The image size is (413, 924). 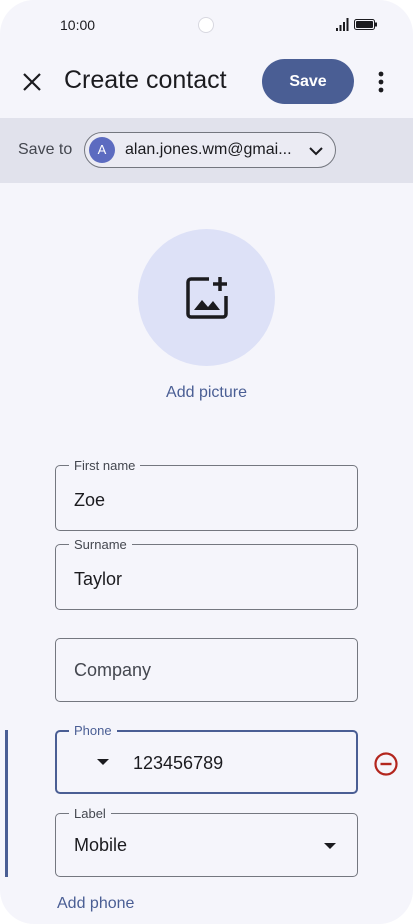 I want to click on close-button, so click(x=32, y=82).